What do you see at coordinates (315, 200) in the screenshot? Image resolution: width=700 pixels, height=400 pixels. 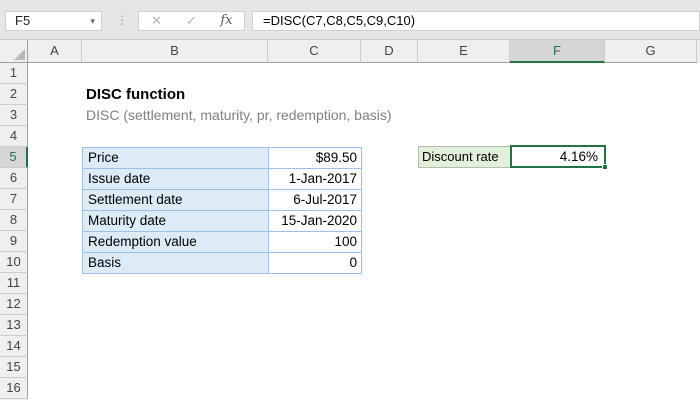 I see `cell-c7-value: 6-Jul-2017` at bounding box center [315, 200].